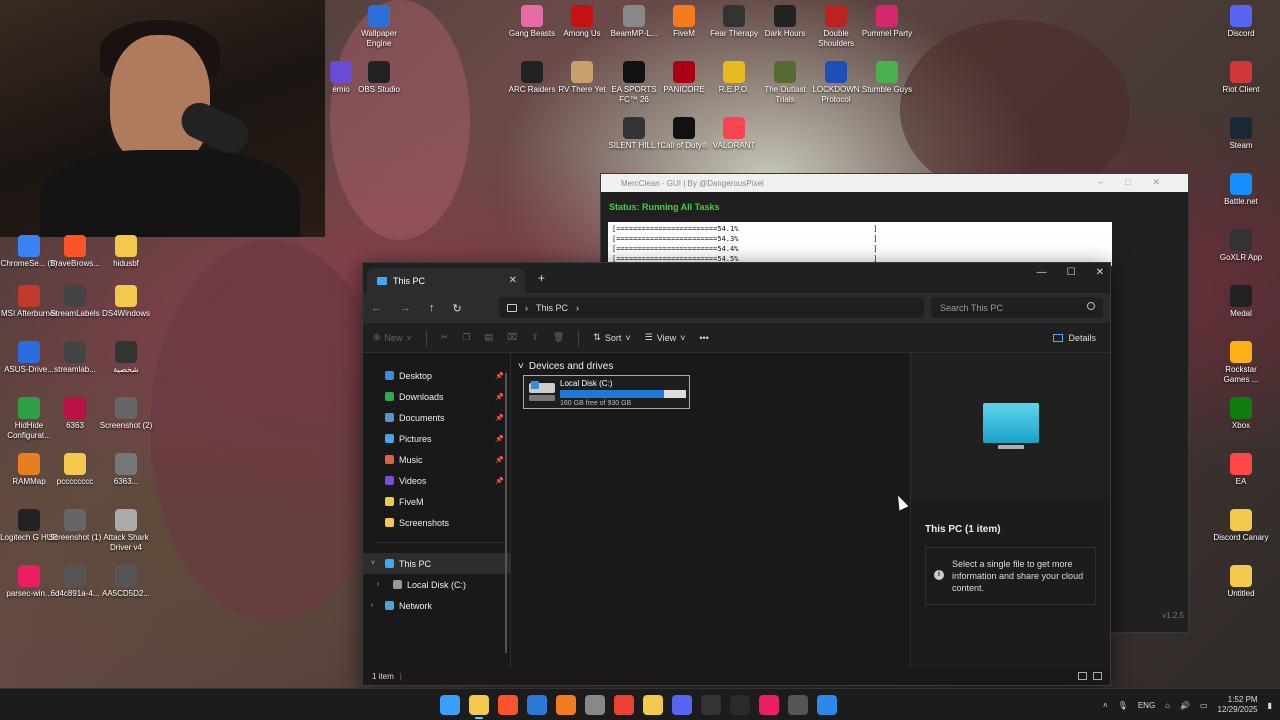  Describe the element at coordinates (450, 705) in the screenshot. I see `taskbar-start-icon` at that location.